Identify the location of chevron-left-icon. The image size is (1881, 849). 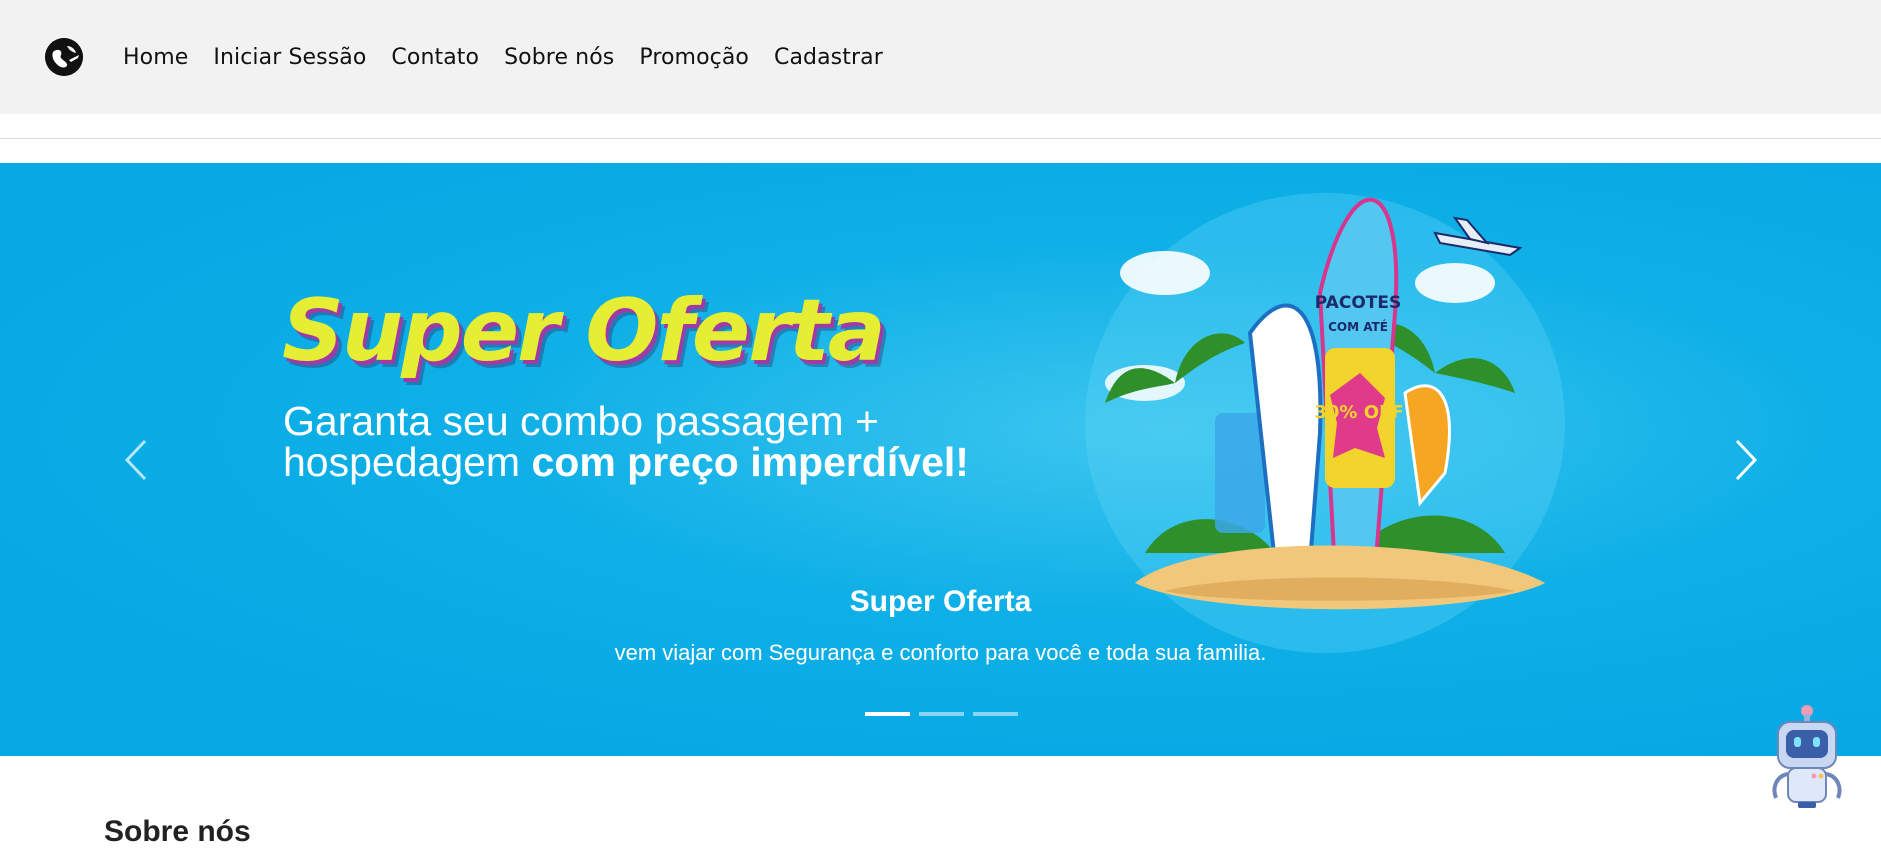
(135, 460).